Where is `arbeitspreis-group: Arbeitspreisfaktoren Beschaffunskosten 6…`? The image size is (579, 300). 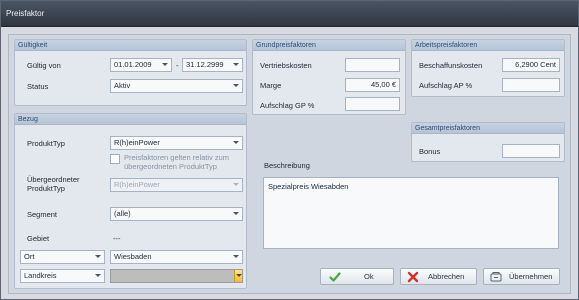 arbeitspreis-group: Arbeitspreisfaktoren Beschaffunskosten 6… is located at coordinates (488, 68).